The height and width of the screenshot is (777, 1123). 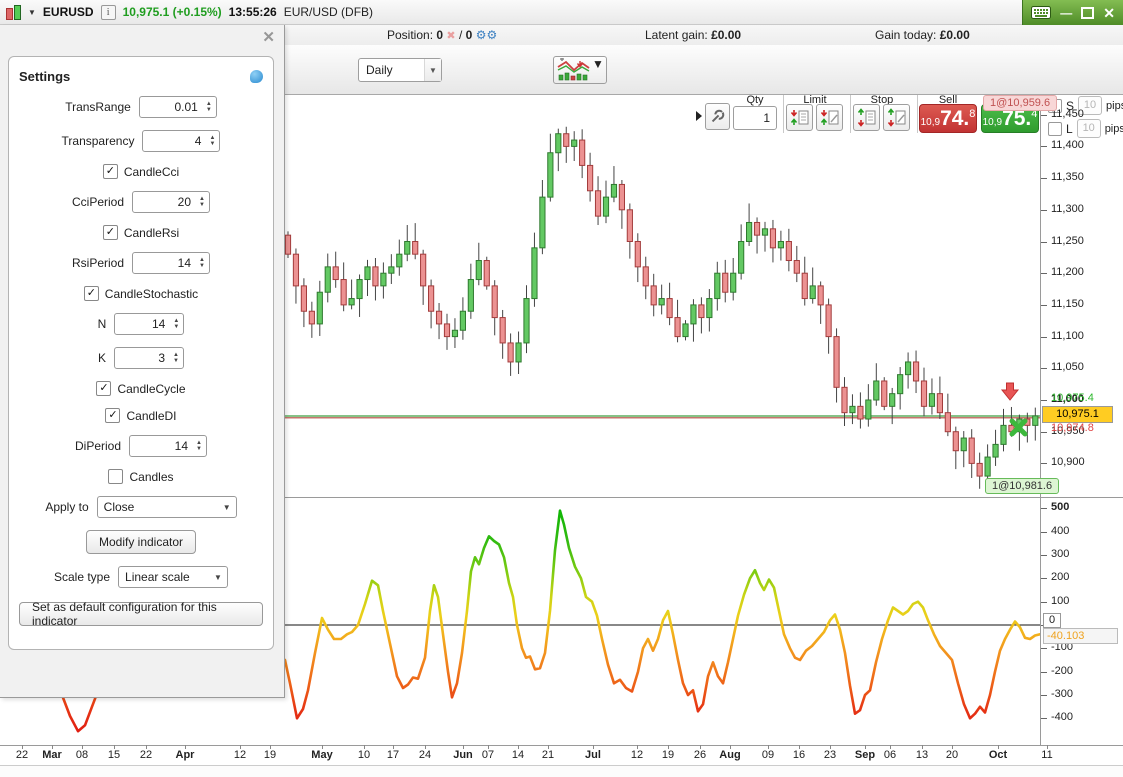 What do you see at coordinates (173, 577) in the screenshot?
I see `select-scale-type: Linear scale ▼` at bounding box center [173, 577].